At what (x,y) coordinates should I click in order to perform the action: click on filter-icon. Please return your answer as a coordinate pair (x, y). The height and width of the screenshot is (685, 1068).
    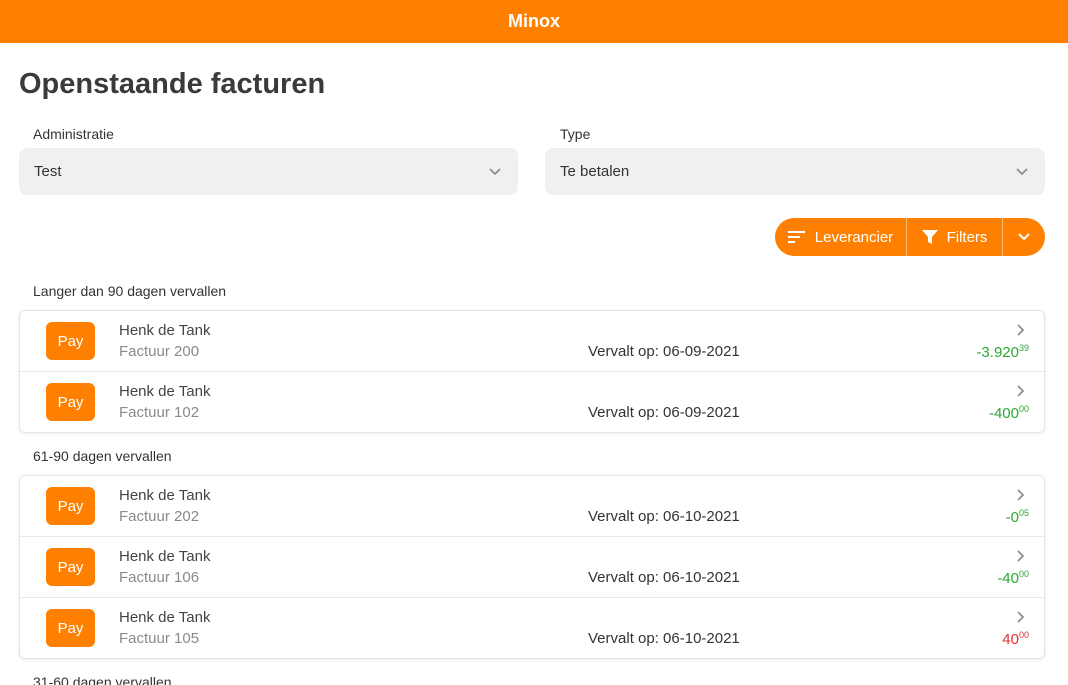
    Looking at the image, I should click on (929, 237).